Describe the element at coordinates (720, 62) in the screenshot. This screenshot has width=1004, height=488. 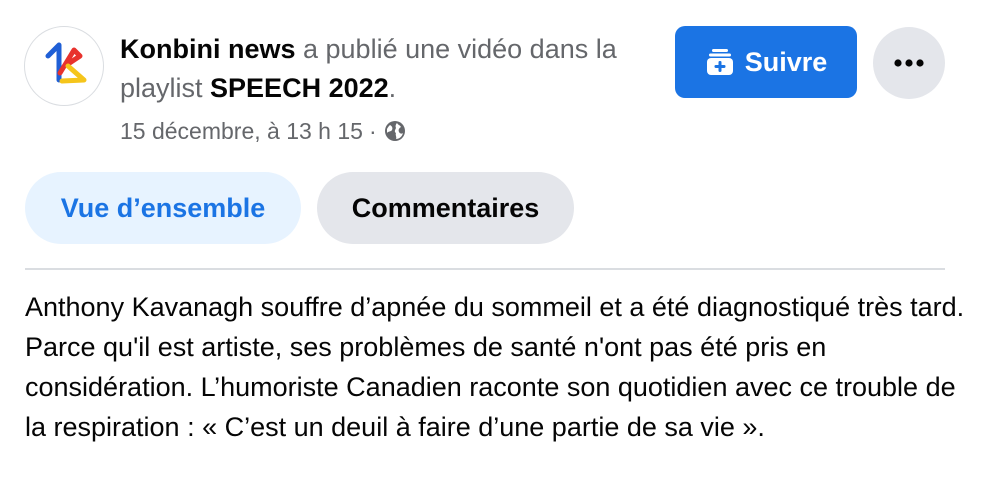
I see `add-to-playlist-icon` at that location.